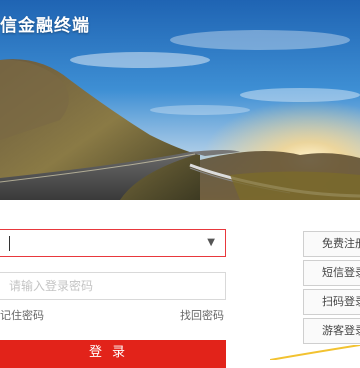  What do you see at coordinates (315, 352) in the screenshot?
I see `decorative-stroke` at bounding box center [315, 352].